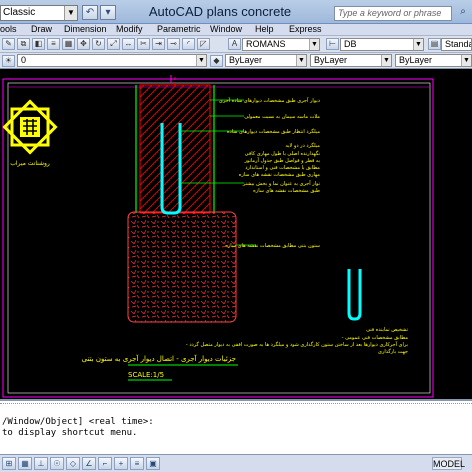 Image resolution: width=472 pixels, height=472 pixels. I want to click on text-style-dropdown: ROMANS ▼, so click(281, 44).